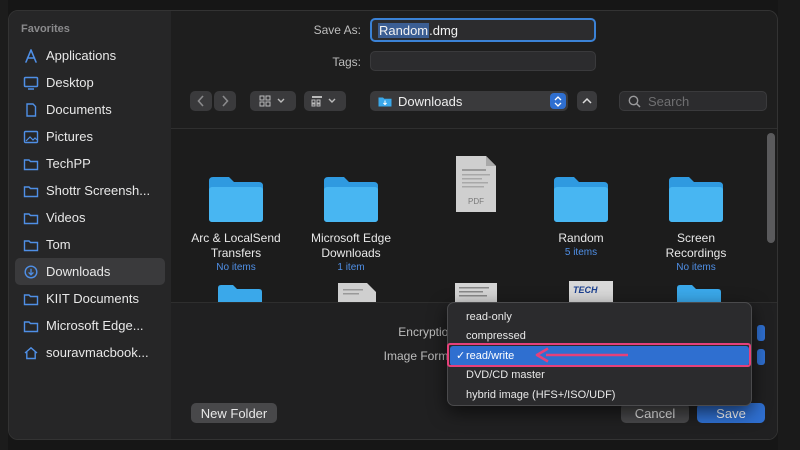 The width and height of the screenshot is (800, 450). I want to click on menu-item-hybrid-image: hybrid image (HFS+/ISO/UDF), so click(599, 395).